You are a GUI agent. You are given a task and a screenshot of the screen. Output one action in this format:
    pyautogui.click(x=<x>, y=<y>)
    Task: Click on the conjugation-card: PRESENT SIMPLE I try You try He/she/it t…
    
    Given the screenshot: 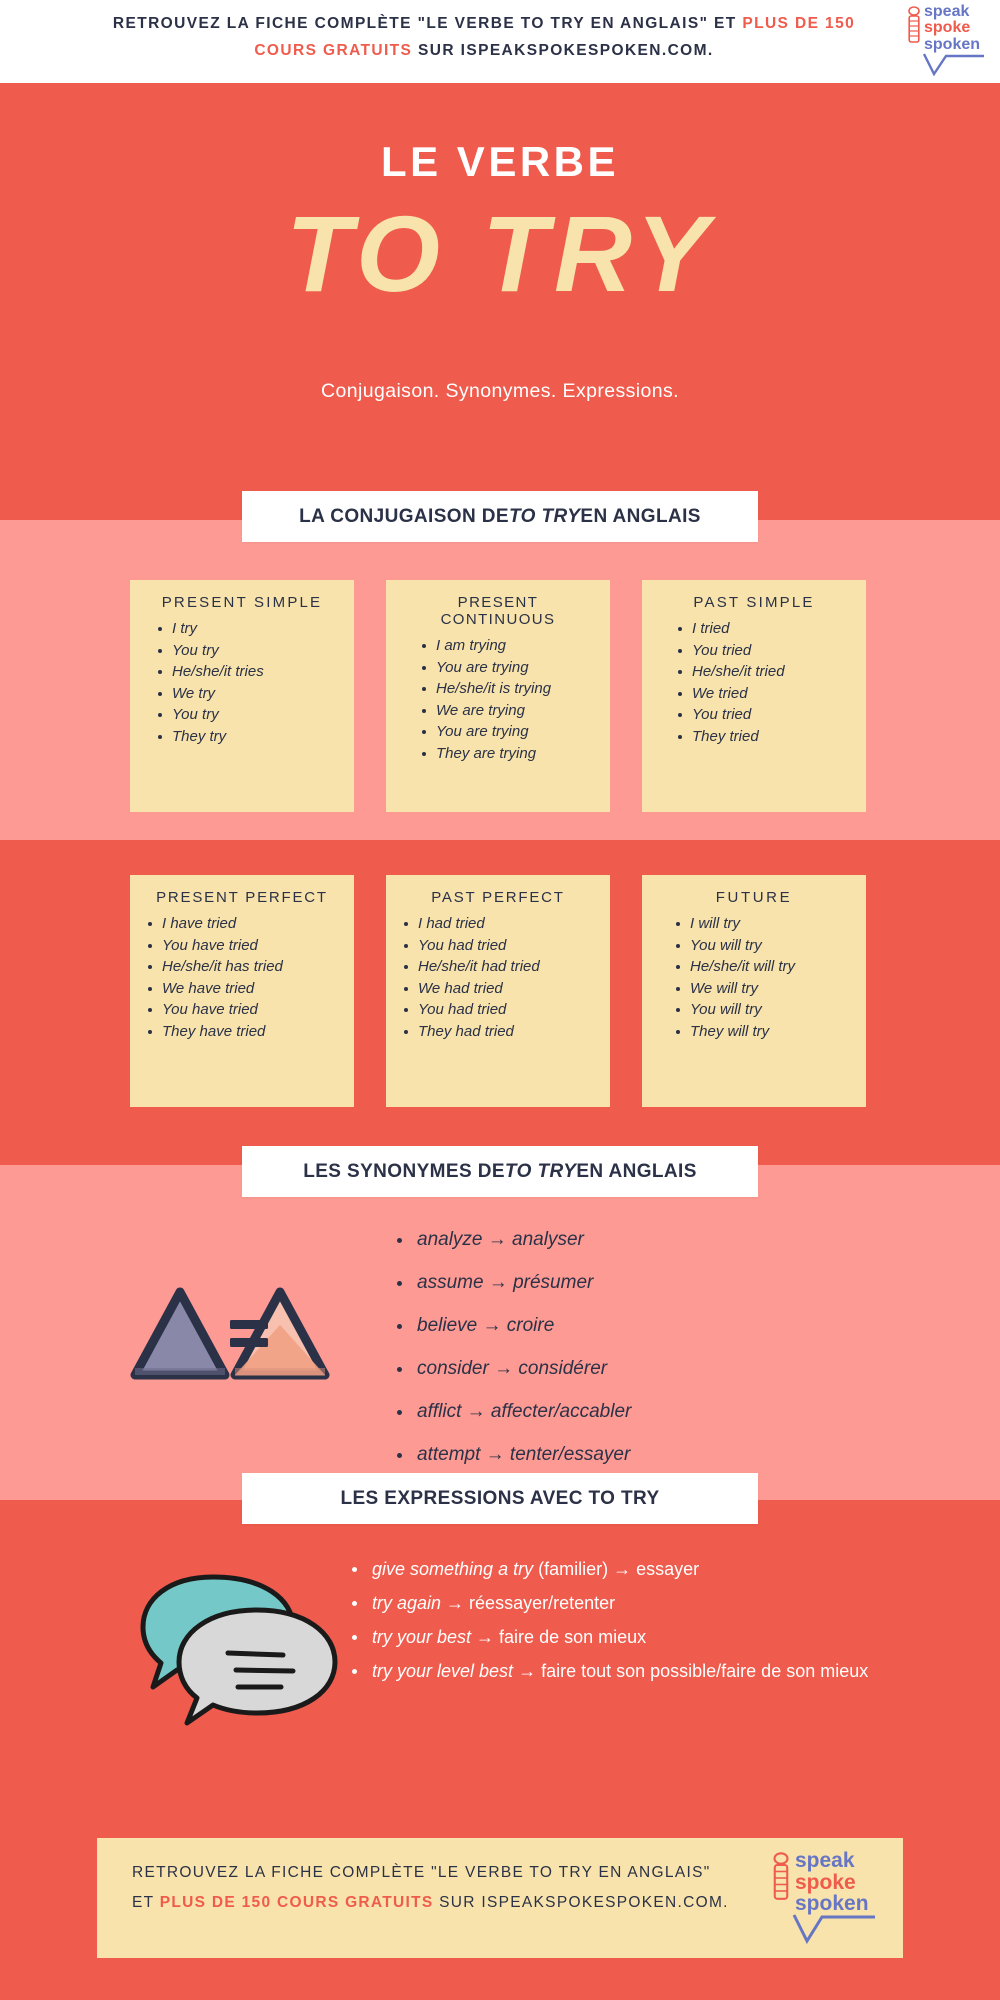 What is the action you would take?
    pyautogui.click(x=242, y=696)
    